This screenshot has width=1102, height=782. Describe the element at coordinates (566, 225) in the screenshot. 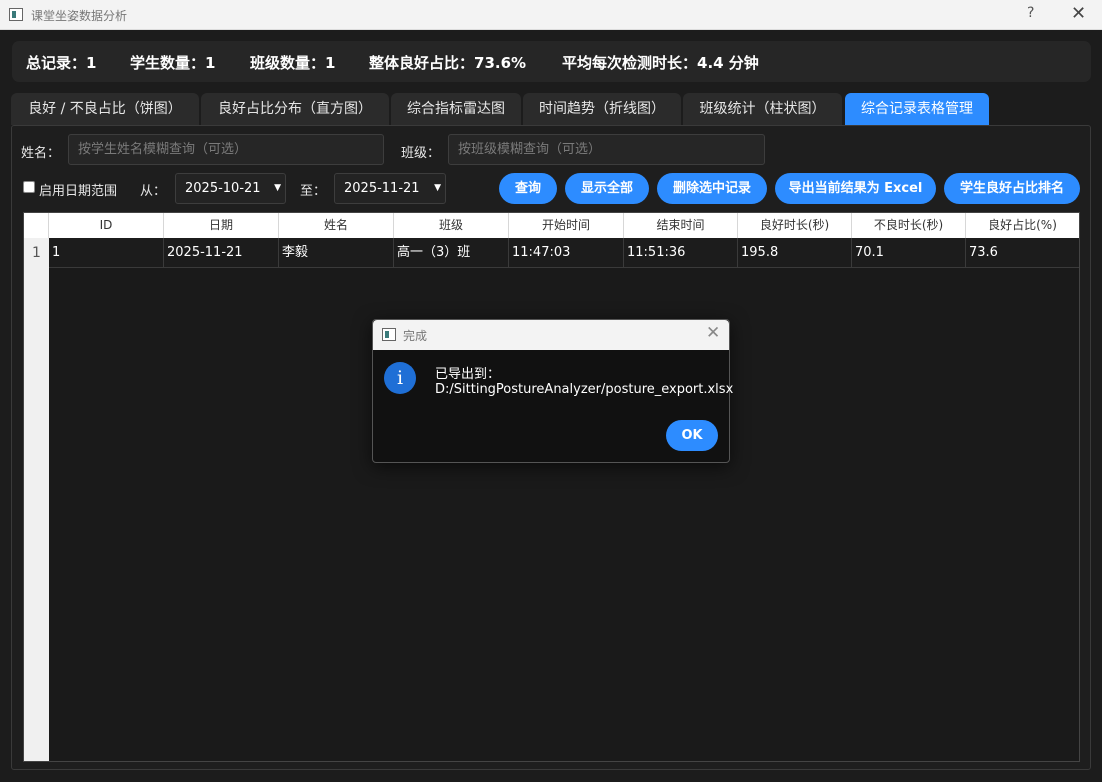

I see `column-header-start-time: 开始时间` at that location.